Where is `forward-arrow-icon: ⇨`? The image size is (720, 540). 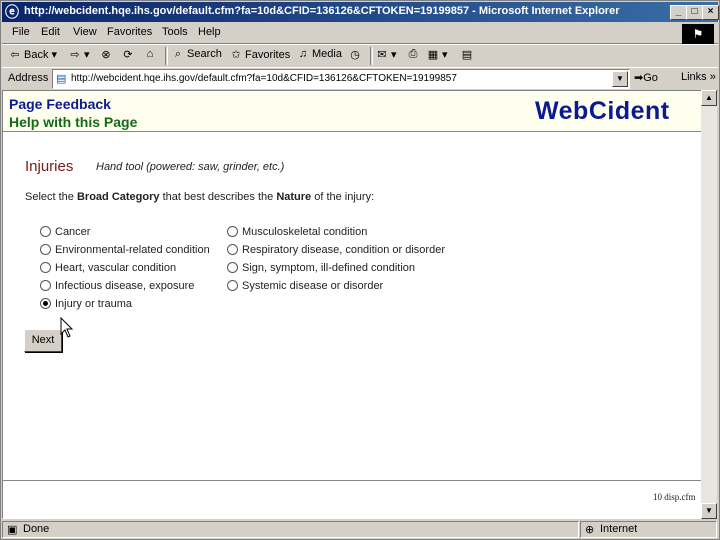 forward-arrow-icon: ⇨ is located at coordinates (75, 55).